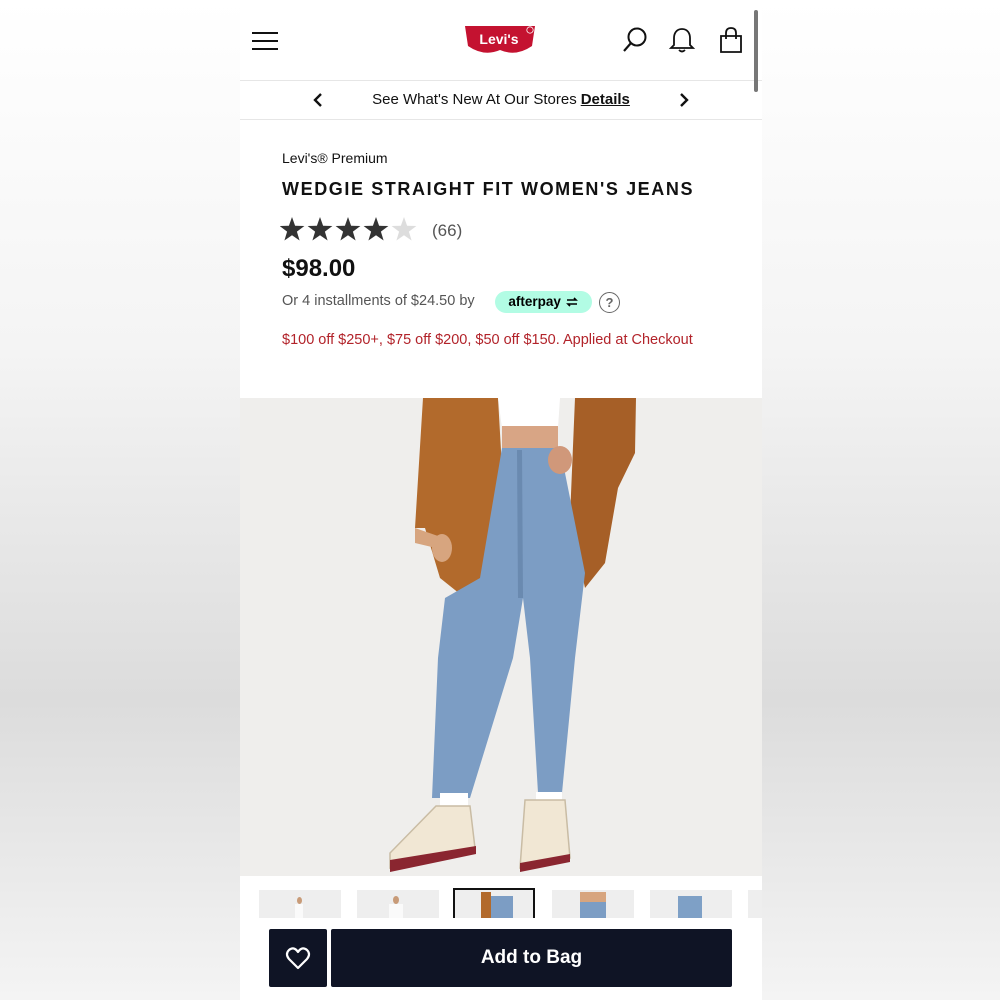 The image size is (1000, 1000). Describe the element at coordinates (531, 958) in the screenshot. I see `add-to-bag-button: Add to Bag` at that location.